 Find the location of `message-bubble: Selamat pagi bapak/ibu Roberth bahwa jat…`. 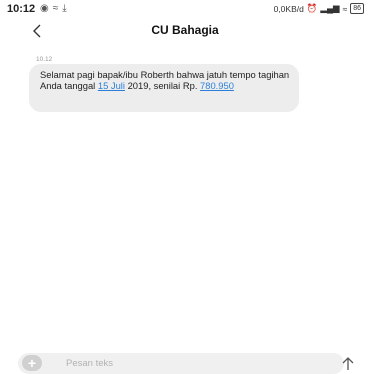

message-bubble: Selamat pagi bapak/ibu Roberth bahwa jat… is located at coordinates (164, 88).